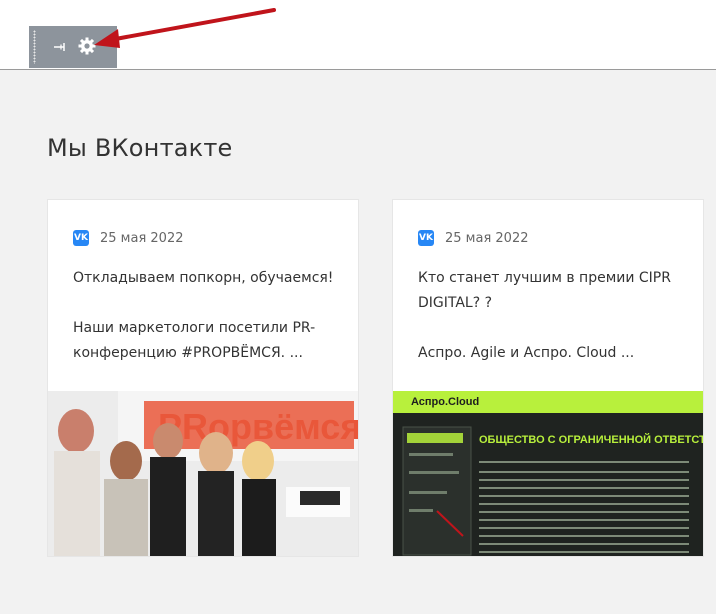 The height and width of the screenshot is (614, 716). I want to click on admin-toolbar, so click(73, 47).